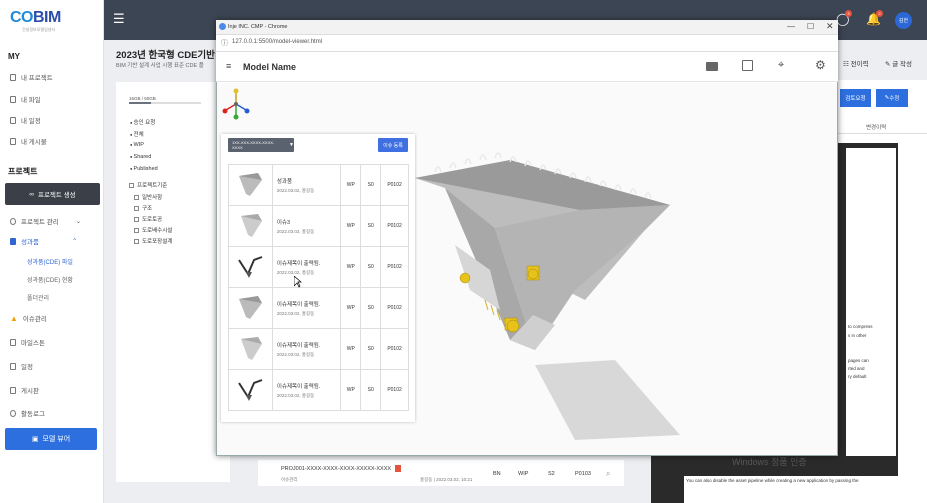  I want to click on sidebar-item-schedule: 일정, so click(21, 366).